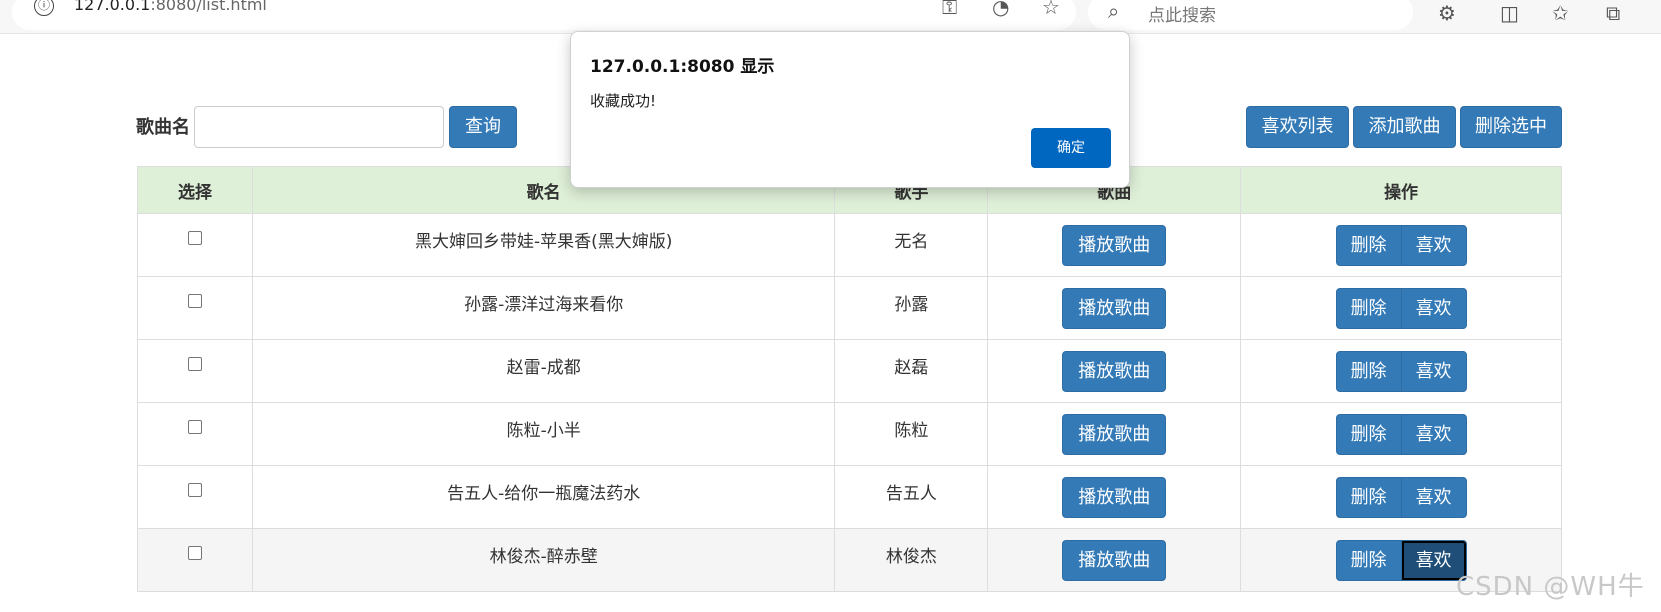 This screenshot has height=612, width=1661. Describe the element at coordinates (543, 371) in the screenshot. I see `song-title: 赵雷-成都` at that location.